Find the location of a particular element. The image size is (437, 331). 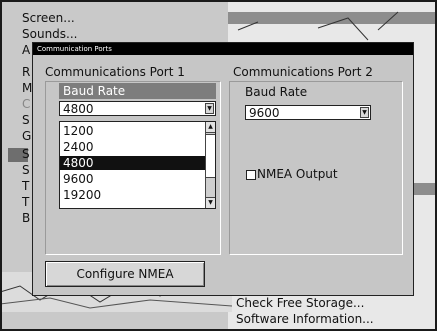

port1-title: Communications Port 1 is located at coordinates (115, 72).